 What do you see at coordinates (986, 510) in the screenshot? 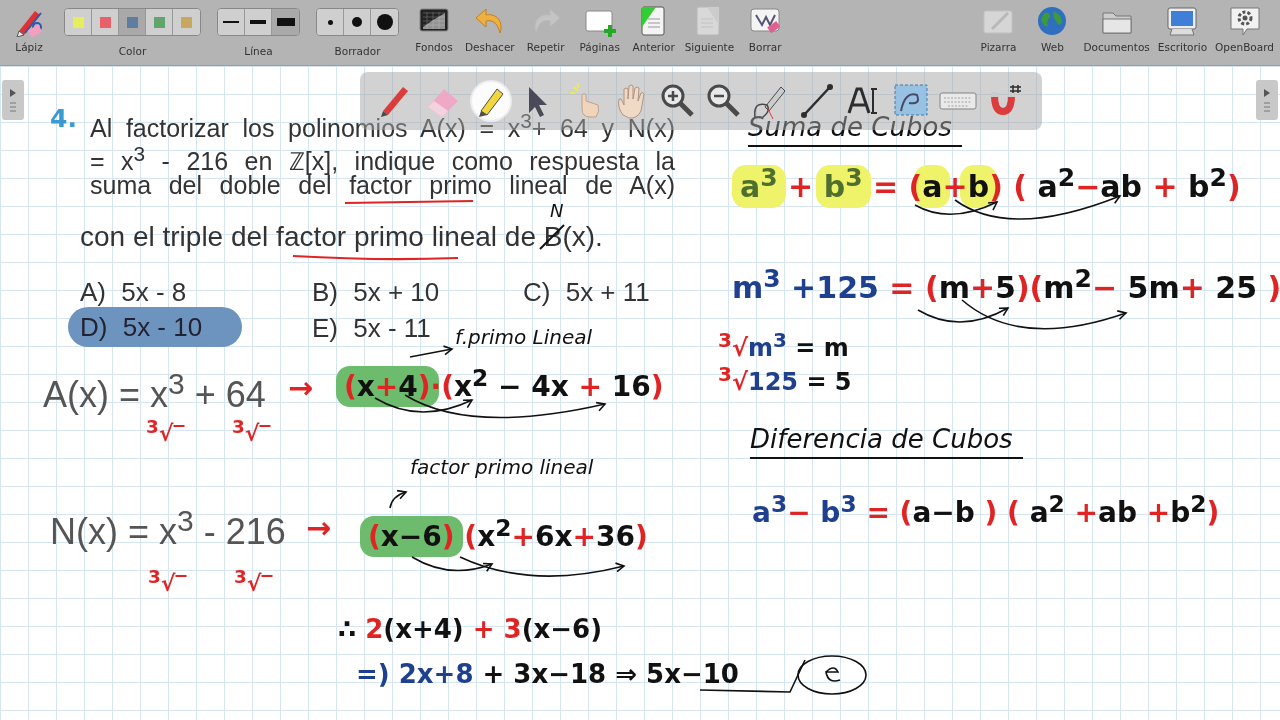
I see `handwritten-formula: a$^{3}$− b$^{3}$ = (a−b ) ( a$^{2}$ +ab +b$^{2}$)` at bounding box center [986, 510].